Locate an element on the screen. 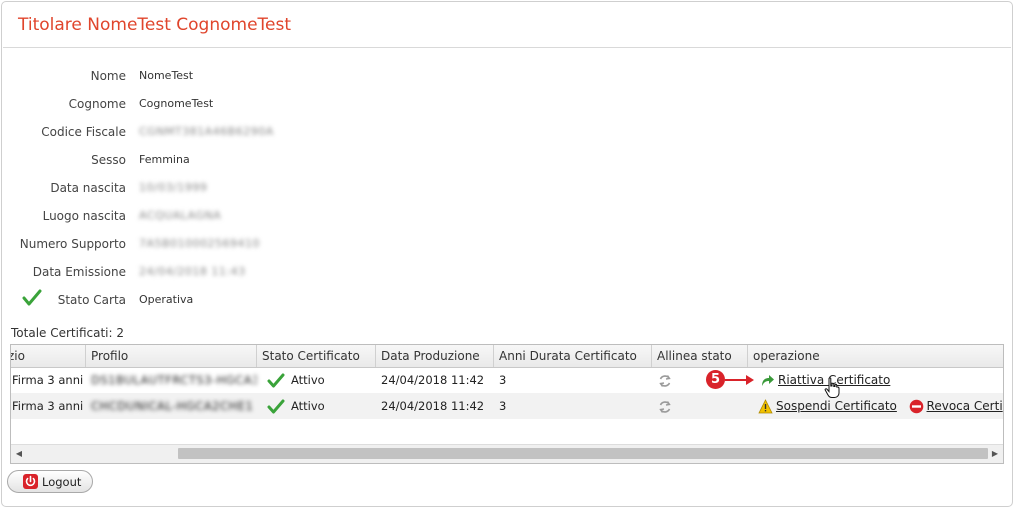  field-label: Luogo nascita is located at coordinates (84, 216).